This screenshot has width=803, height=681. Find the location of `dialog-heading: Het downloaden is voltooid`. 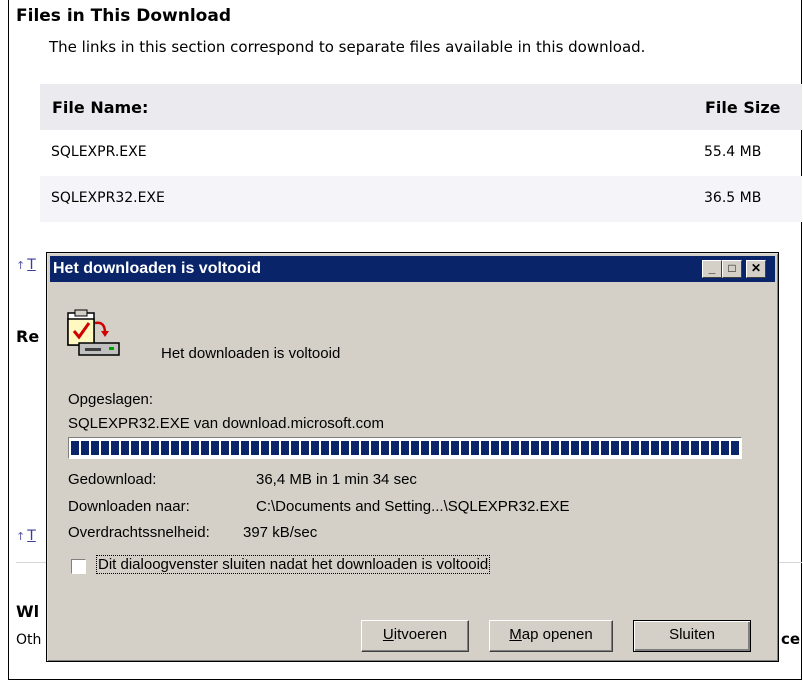

dialog-heading: Het downloaden is voltooid is located at coordinates (251, 353).